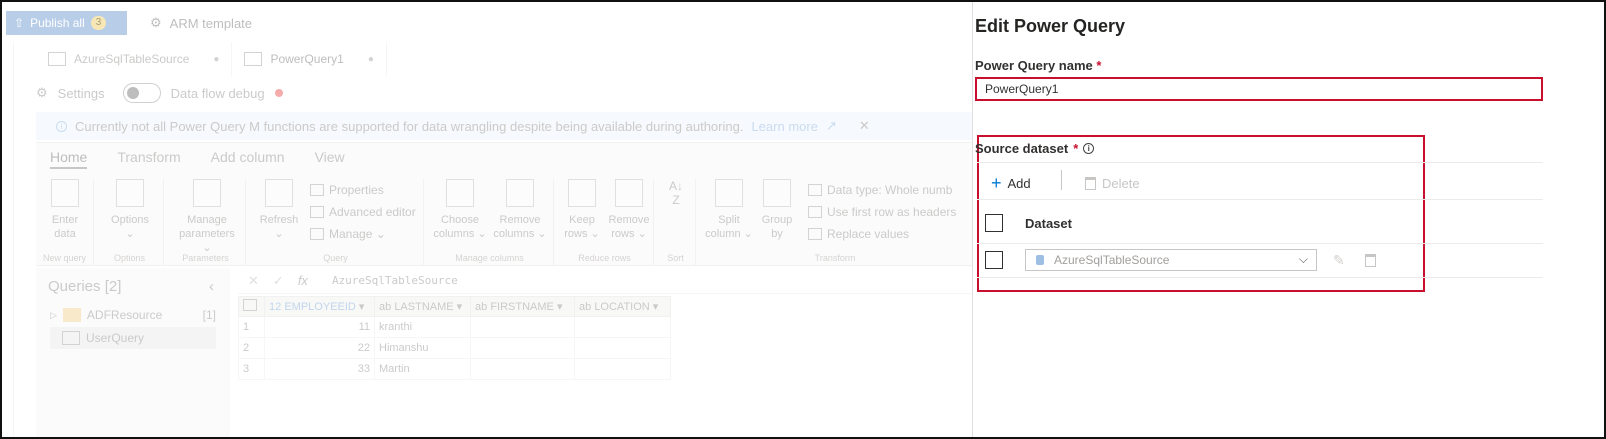 This screenshot has height=439, width=1606. I want to click on button-label: Add, so click(1019, 183).